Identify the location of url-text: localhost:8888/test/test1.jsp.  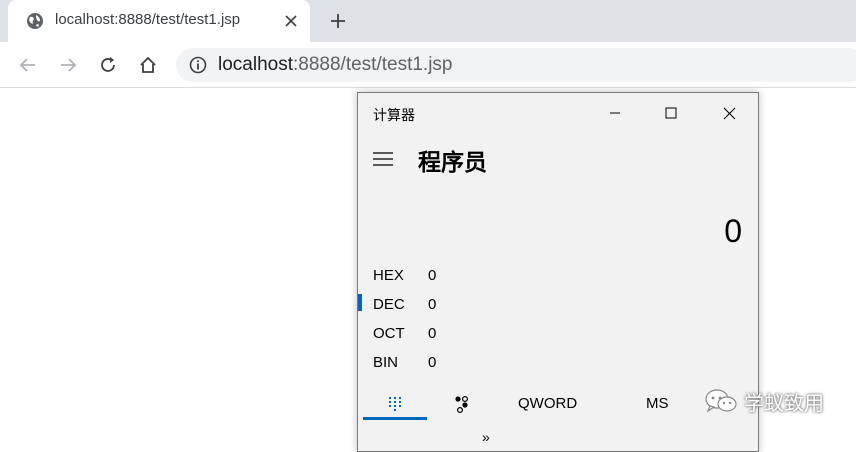
(335, 64).